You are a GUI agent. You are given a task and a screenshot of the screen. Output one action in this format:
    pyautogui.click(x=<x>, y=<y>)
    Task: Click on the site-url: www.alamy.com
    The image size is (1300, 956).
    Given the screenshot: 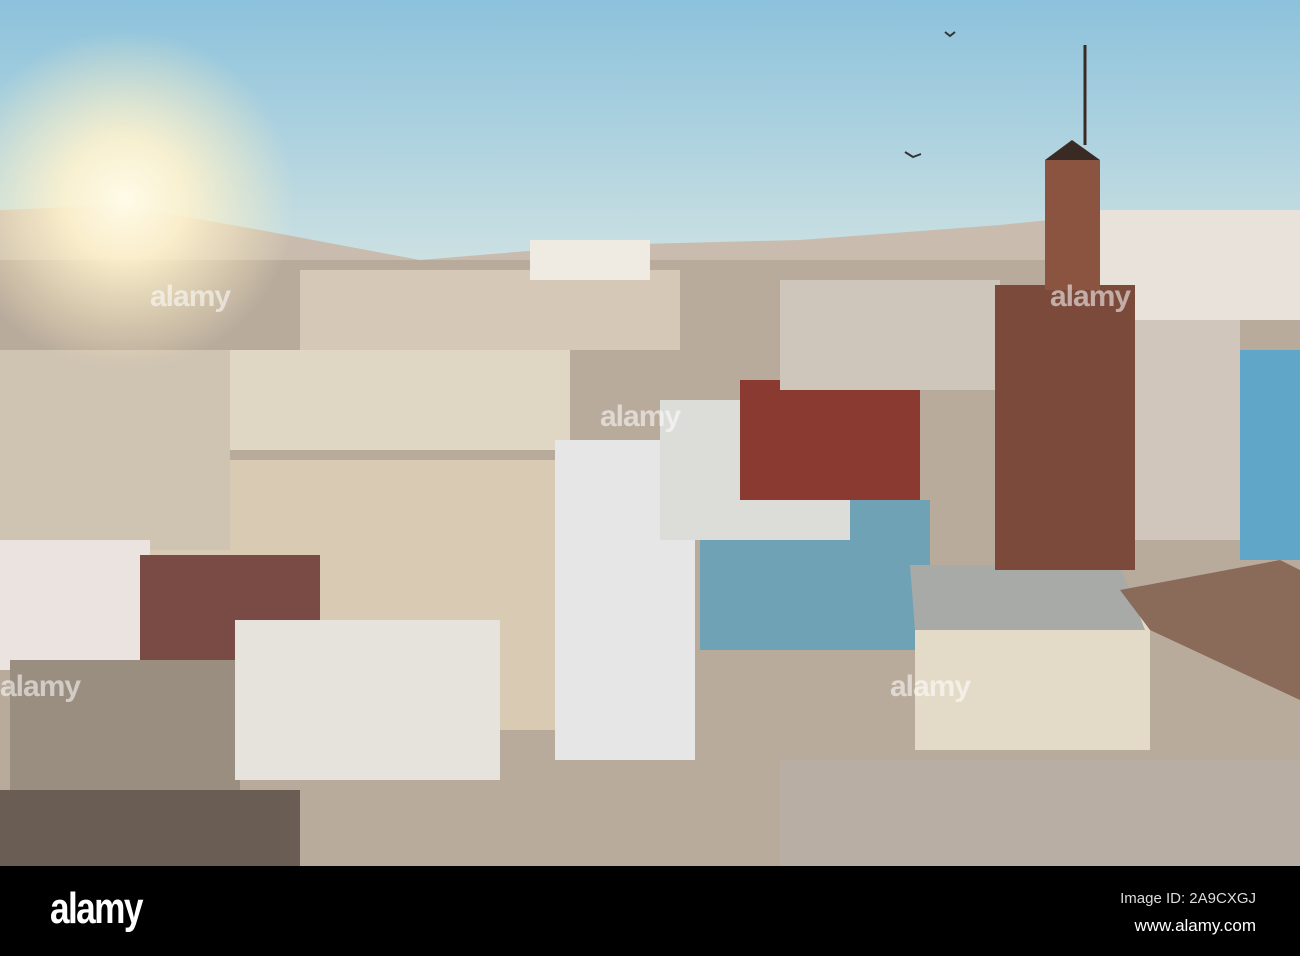 What is the action you would take?
    pyautogui.click(x=1195, y=925)
    